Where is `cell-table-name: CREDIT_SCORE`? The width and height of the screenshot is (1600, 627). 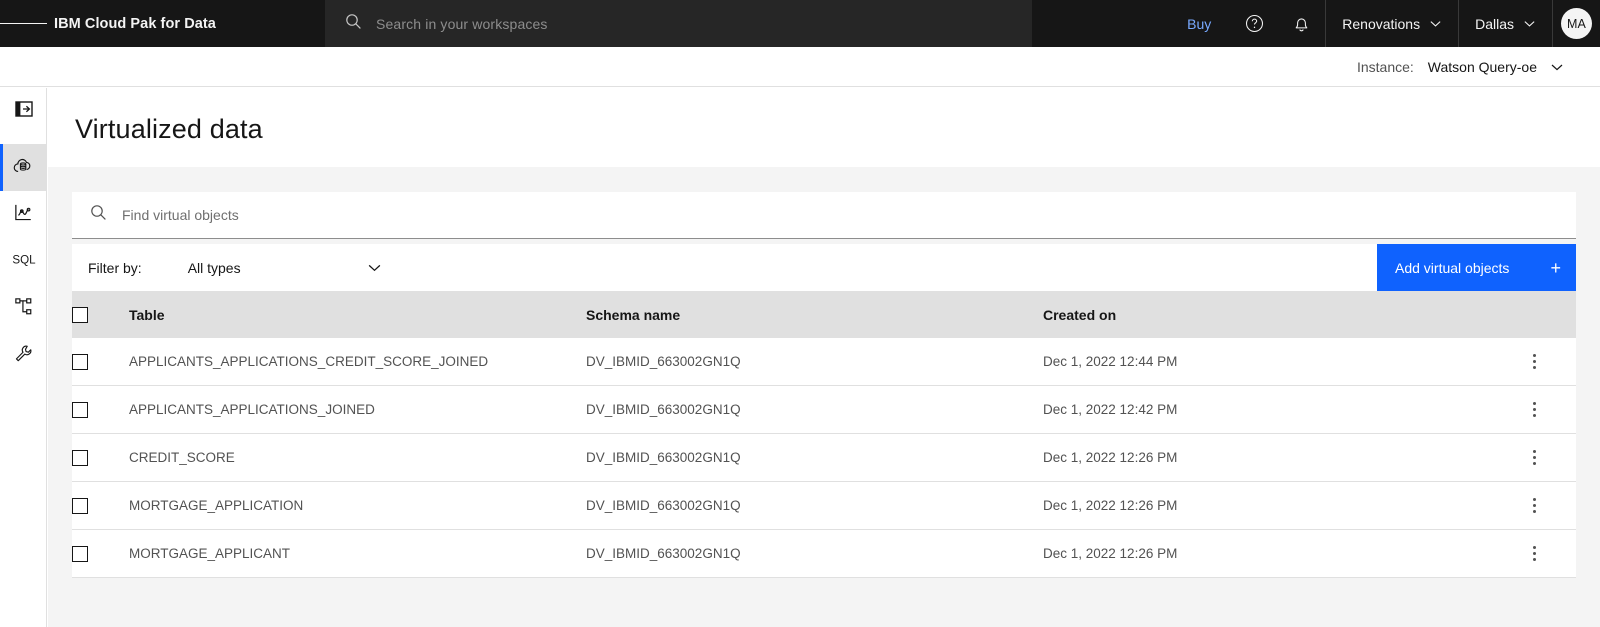
cell-table-name: CREDIT_SCORE is located at coordinates (357, 457).